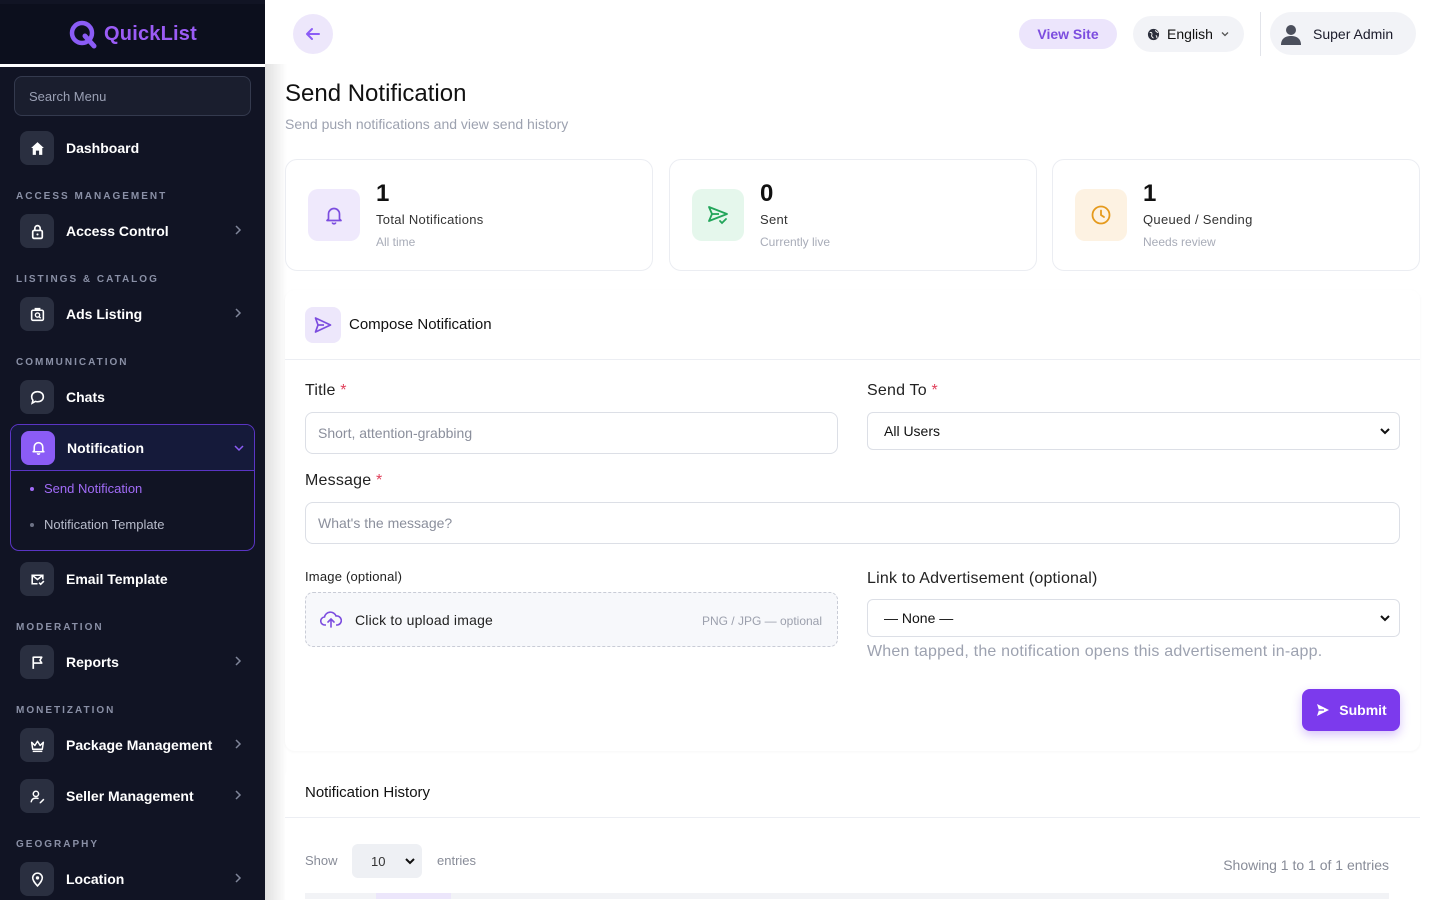  Describe the element at coordinates (1101, 215) in the screenshot. I see `clock-icon` at that location.